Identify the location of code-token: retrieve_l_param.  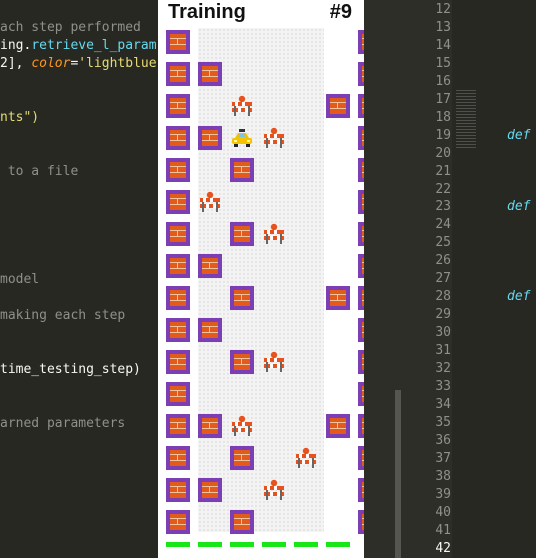
(94, 45).